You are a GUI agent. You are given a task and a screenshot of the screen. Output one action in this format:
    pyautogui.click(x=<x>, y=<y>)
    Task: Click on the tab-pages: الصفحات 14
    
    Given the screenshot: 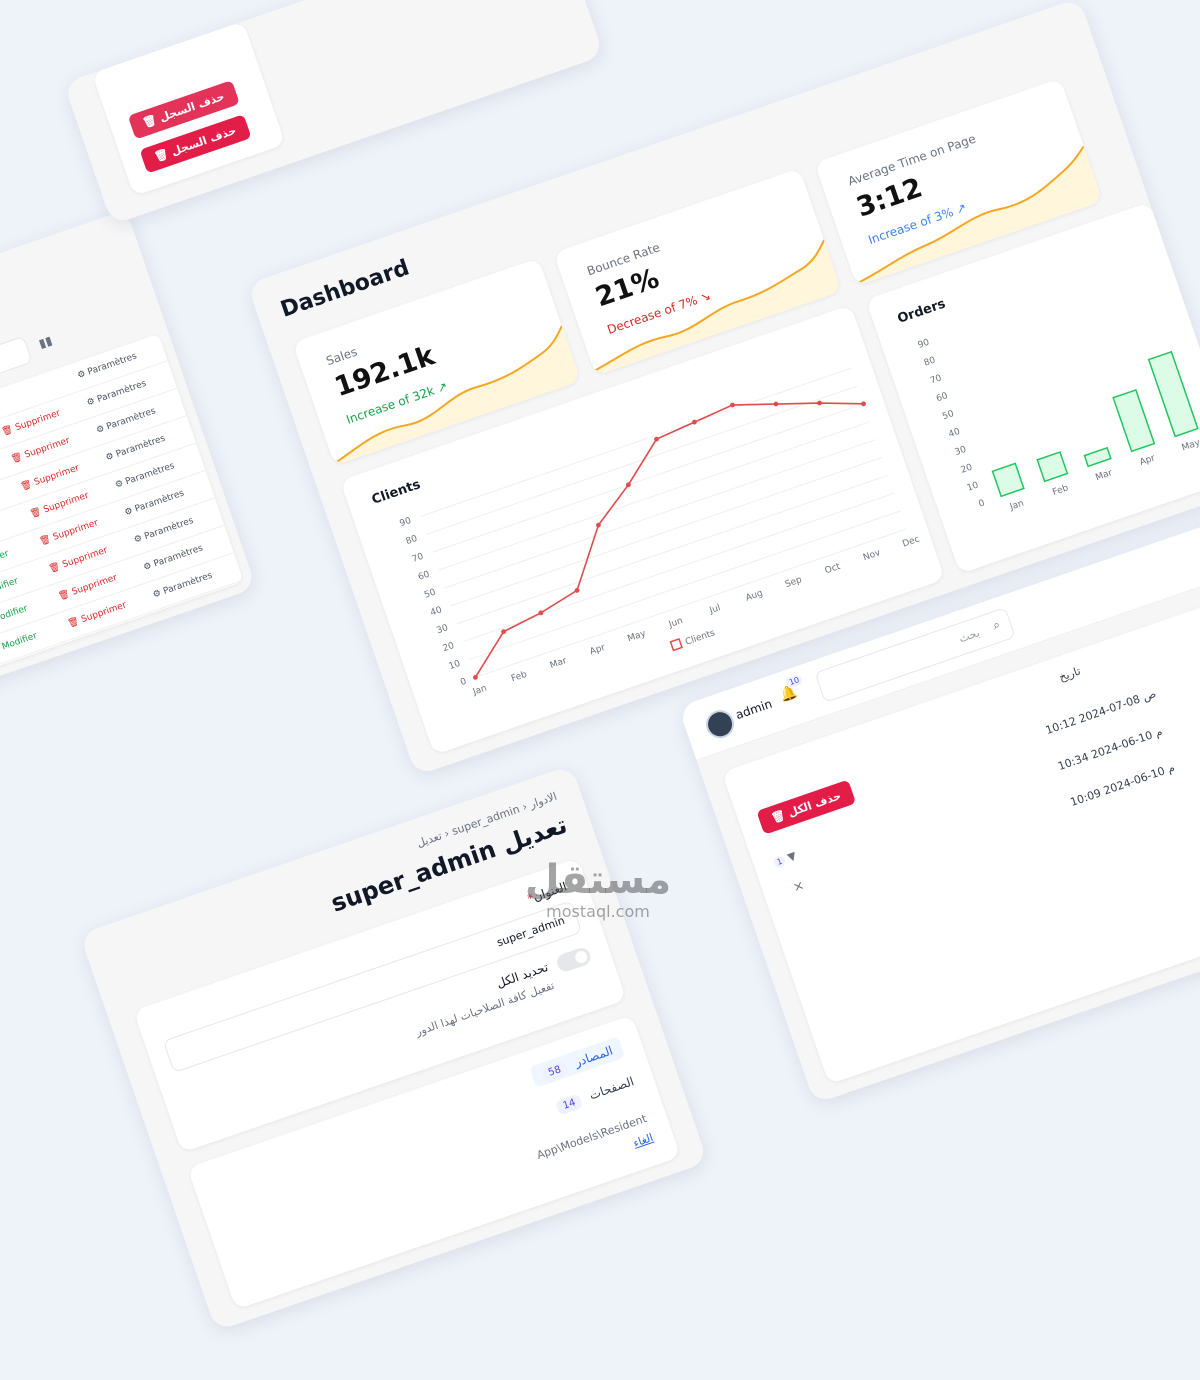 What is the action you would take?
    pyautogui.click(x=595, y=1095)
    